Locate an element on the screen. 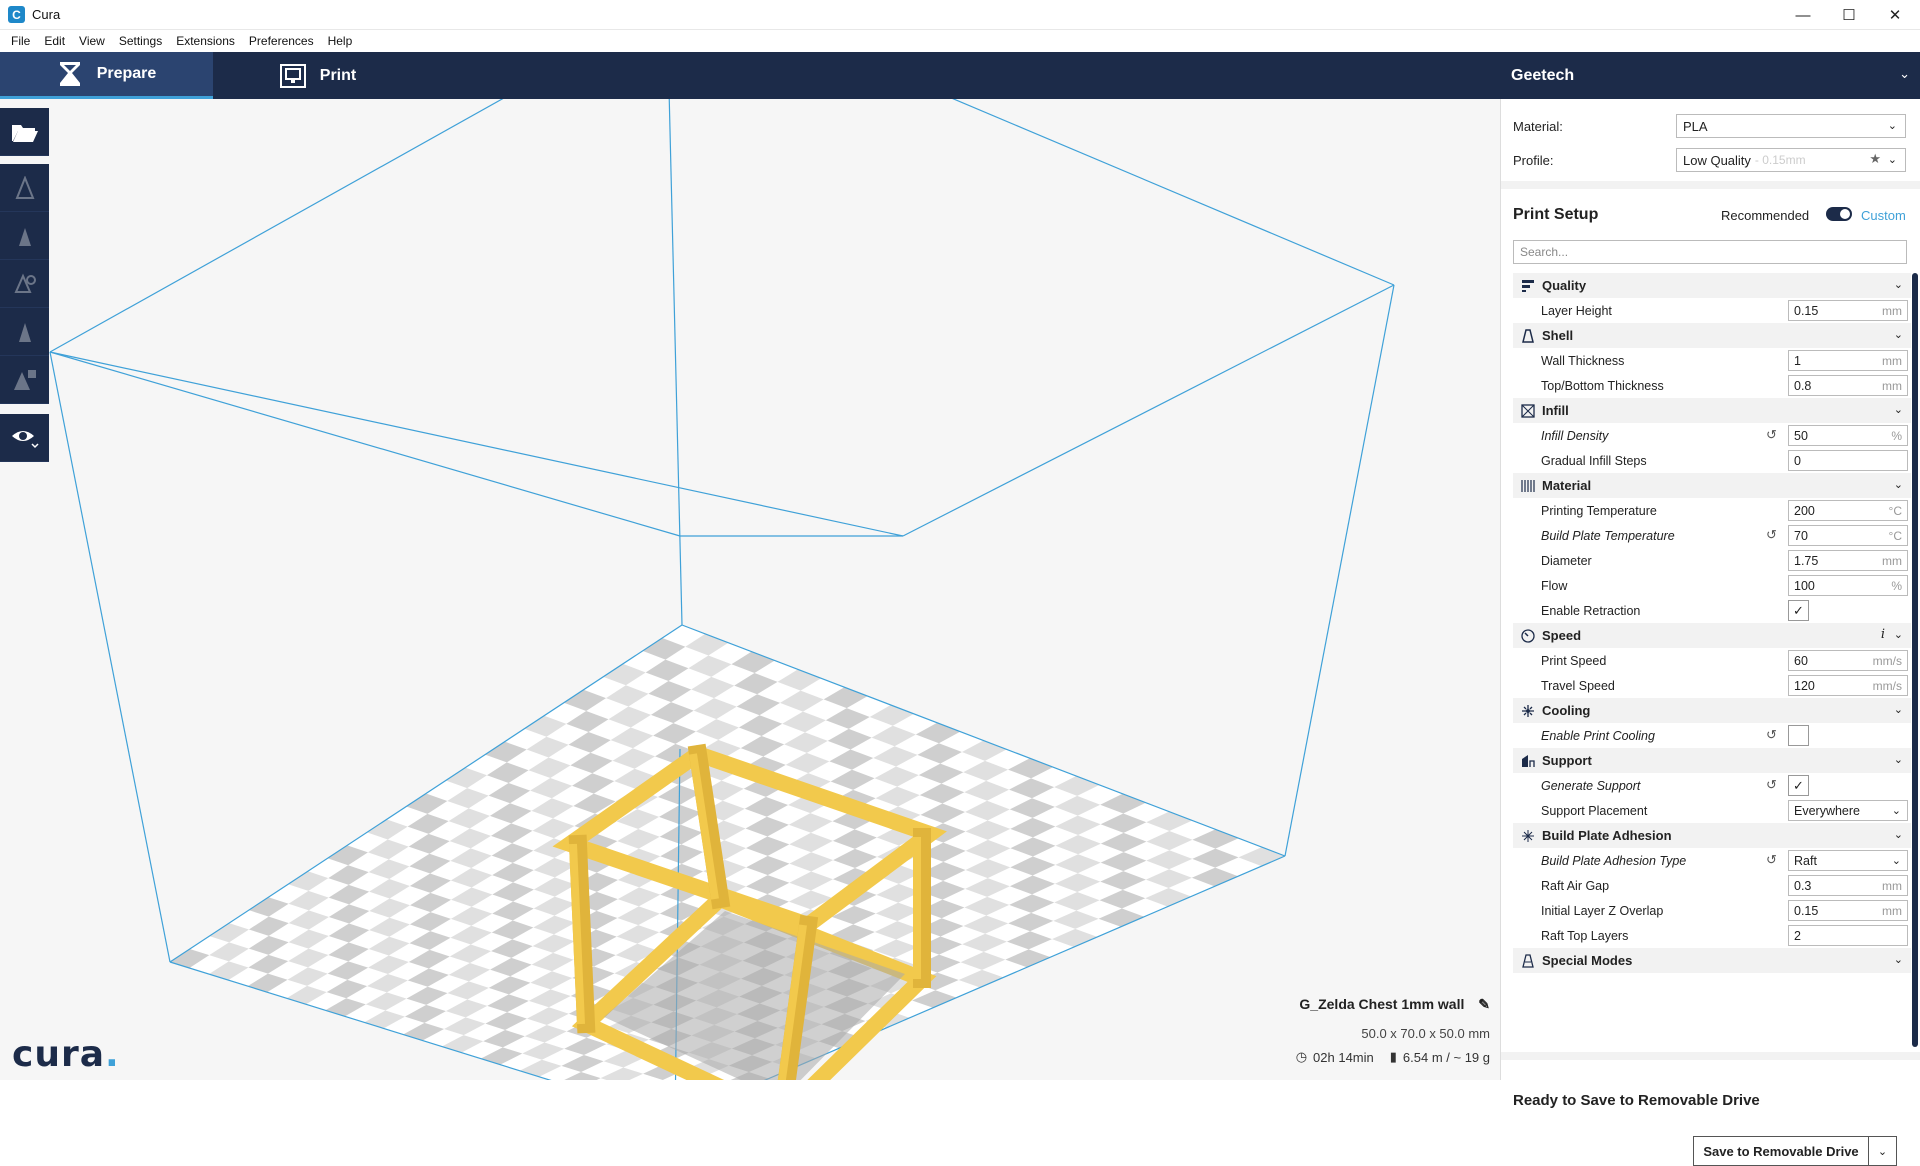  setting-select: Everywhere ⌄ is located at coordinates (1848, 810).